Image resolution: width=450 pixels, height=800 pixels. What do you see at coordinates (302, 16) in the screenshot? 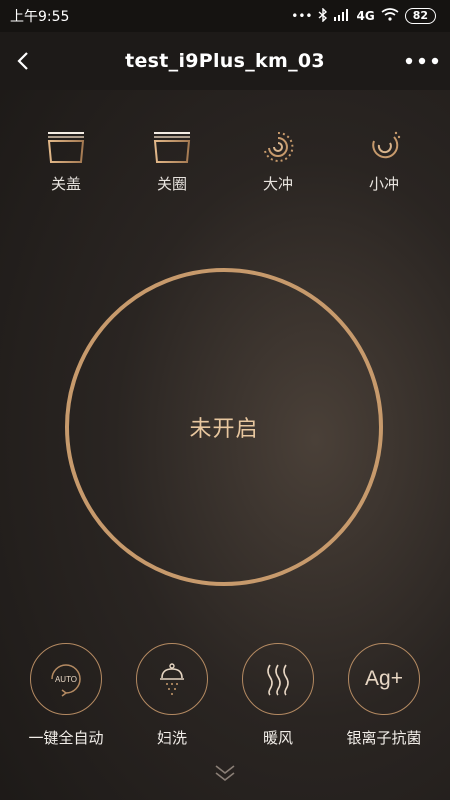
I see `more-dots-icon: •••` at bounding box center [302, 16].